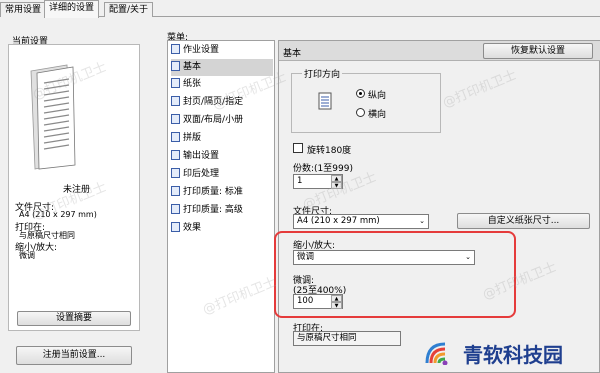 This screenshot has width=600, height=373. Describe the element at coordinates (74, 318) in the screenshot. I see `settings-summary-button: 设置摘要` at that location.